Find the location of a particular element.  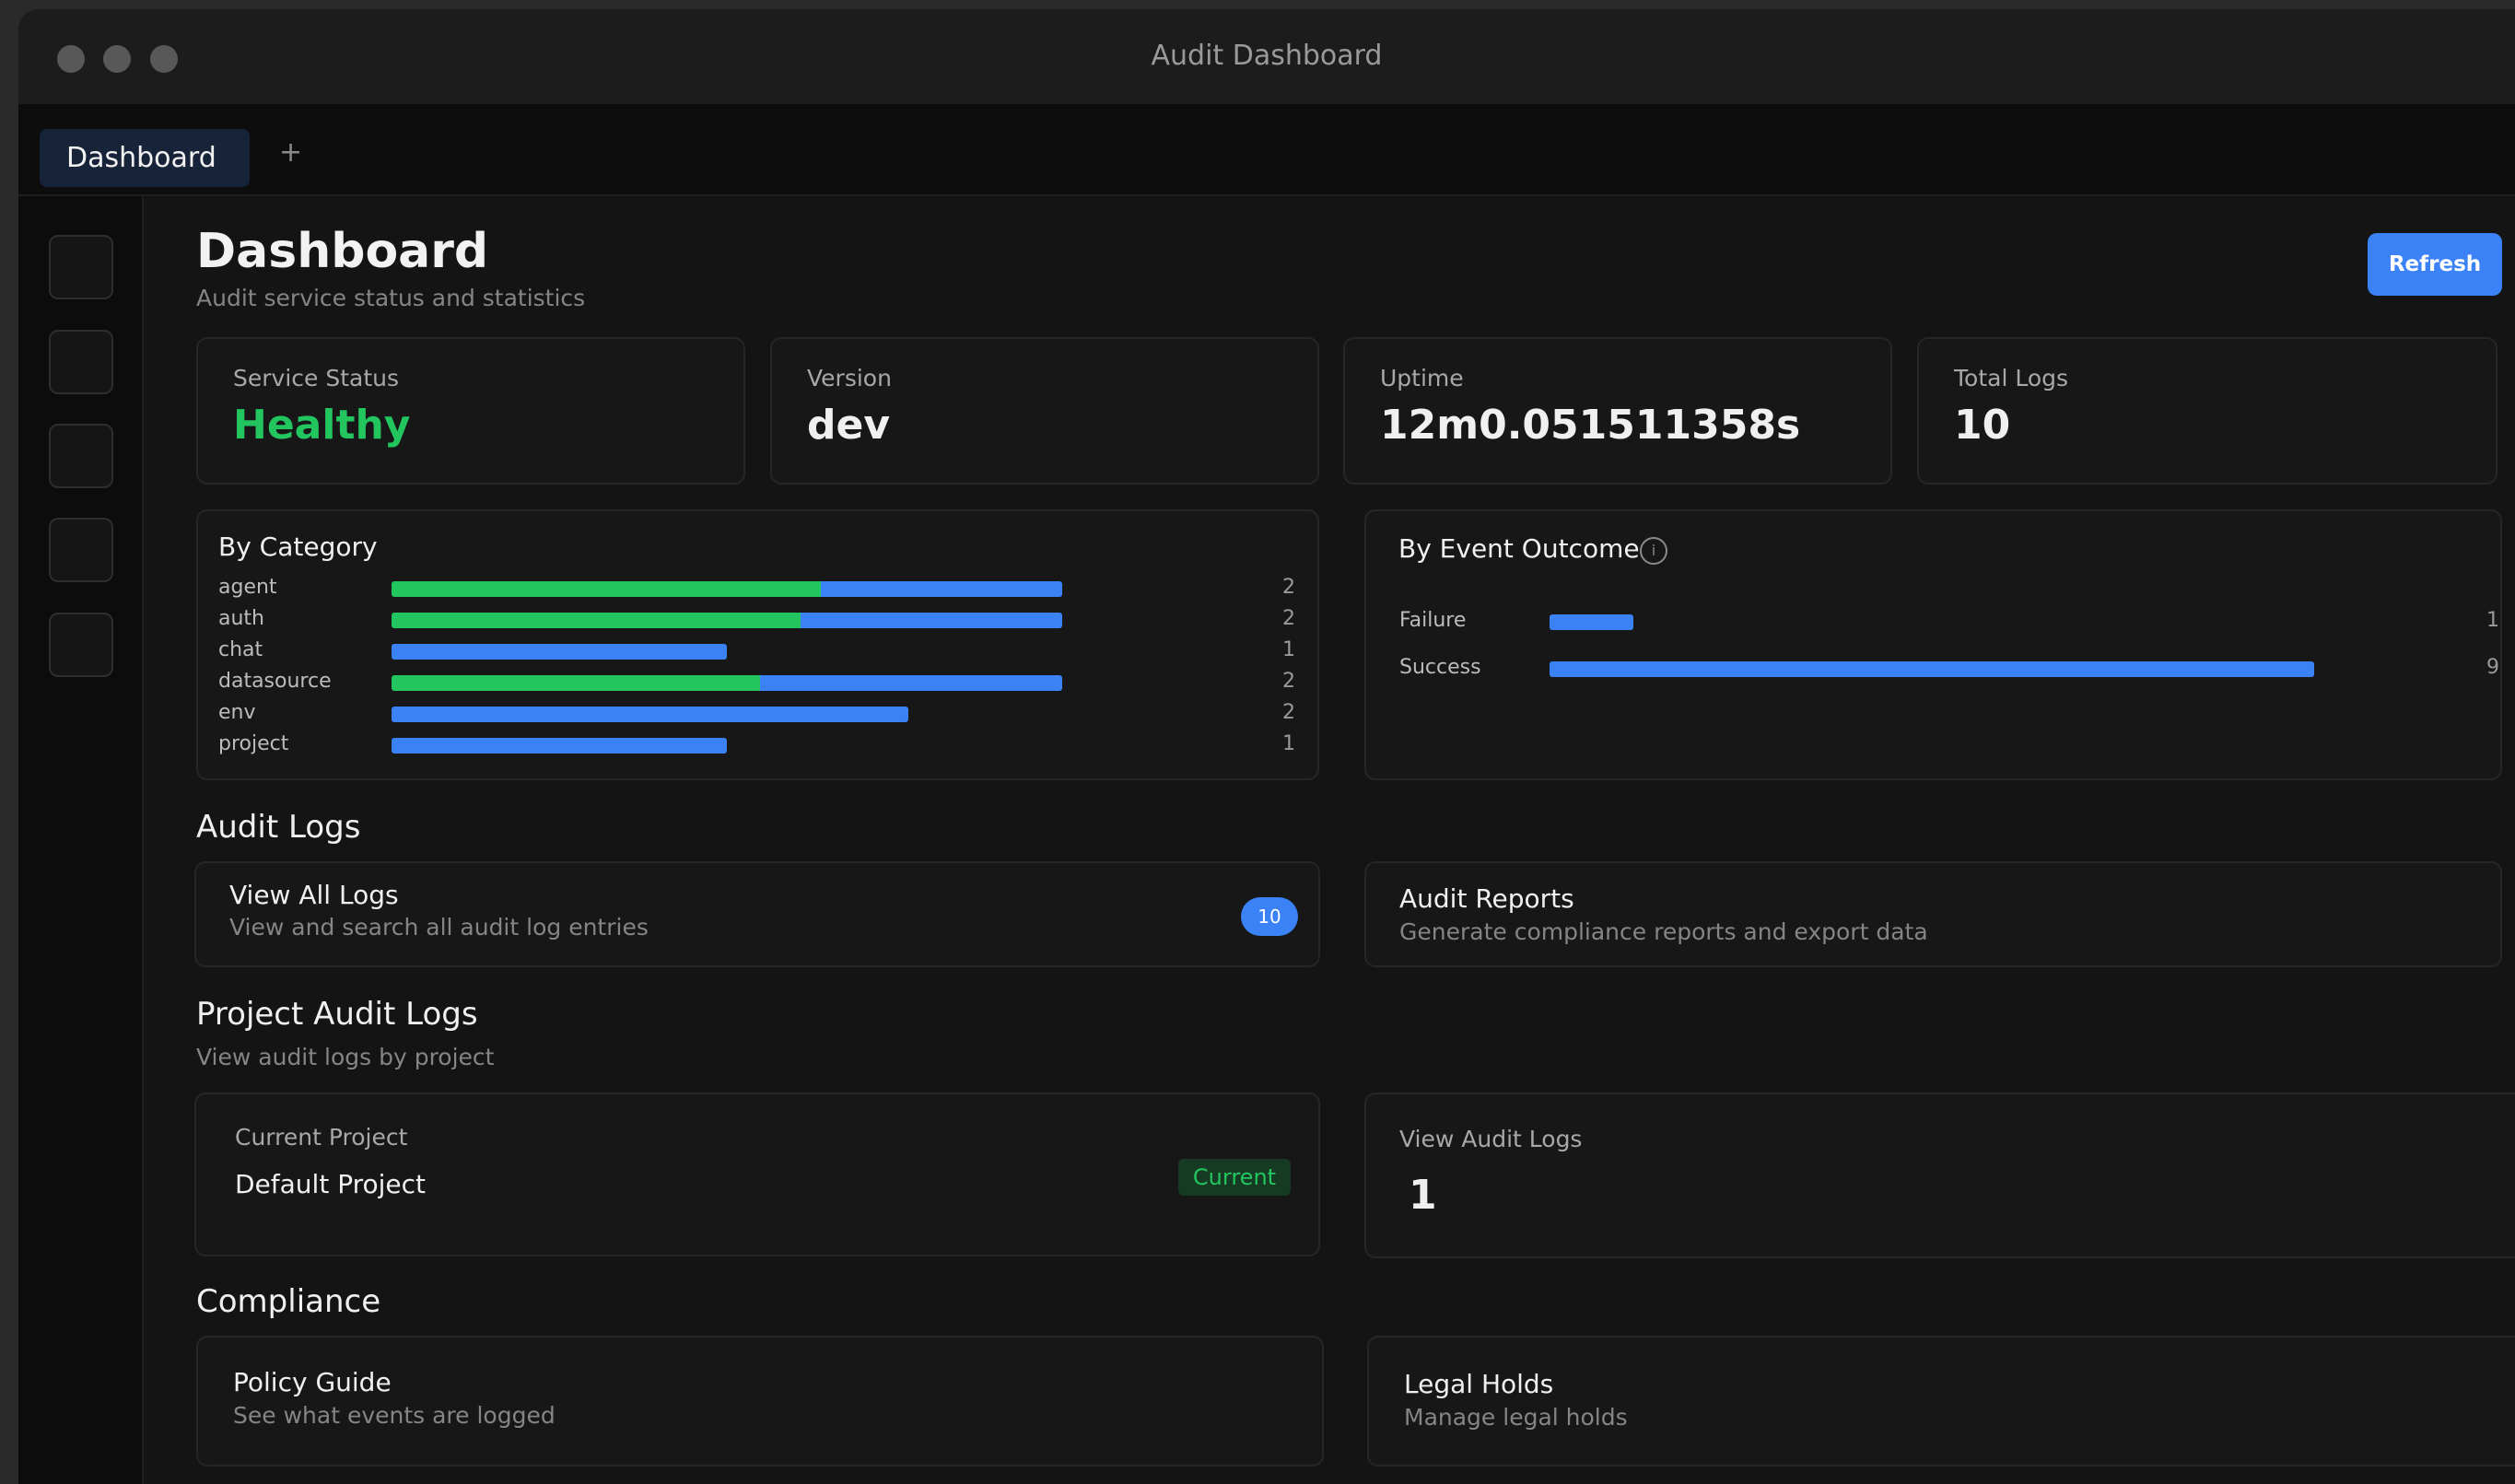

by-outcome-title: By Event Outcome is located at coordinates (1519, 548).